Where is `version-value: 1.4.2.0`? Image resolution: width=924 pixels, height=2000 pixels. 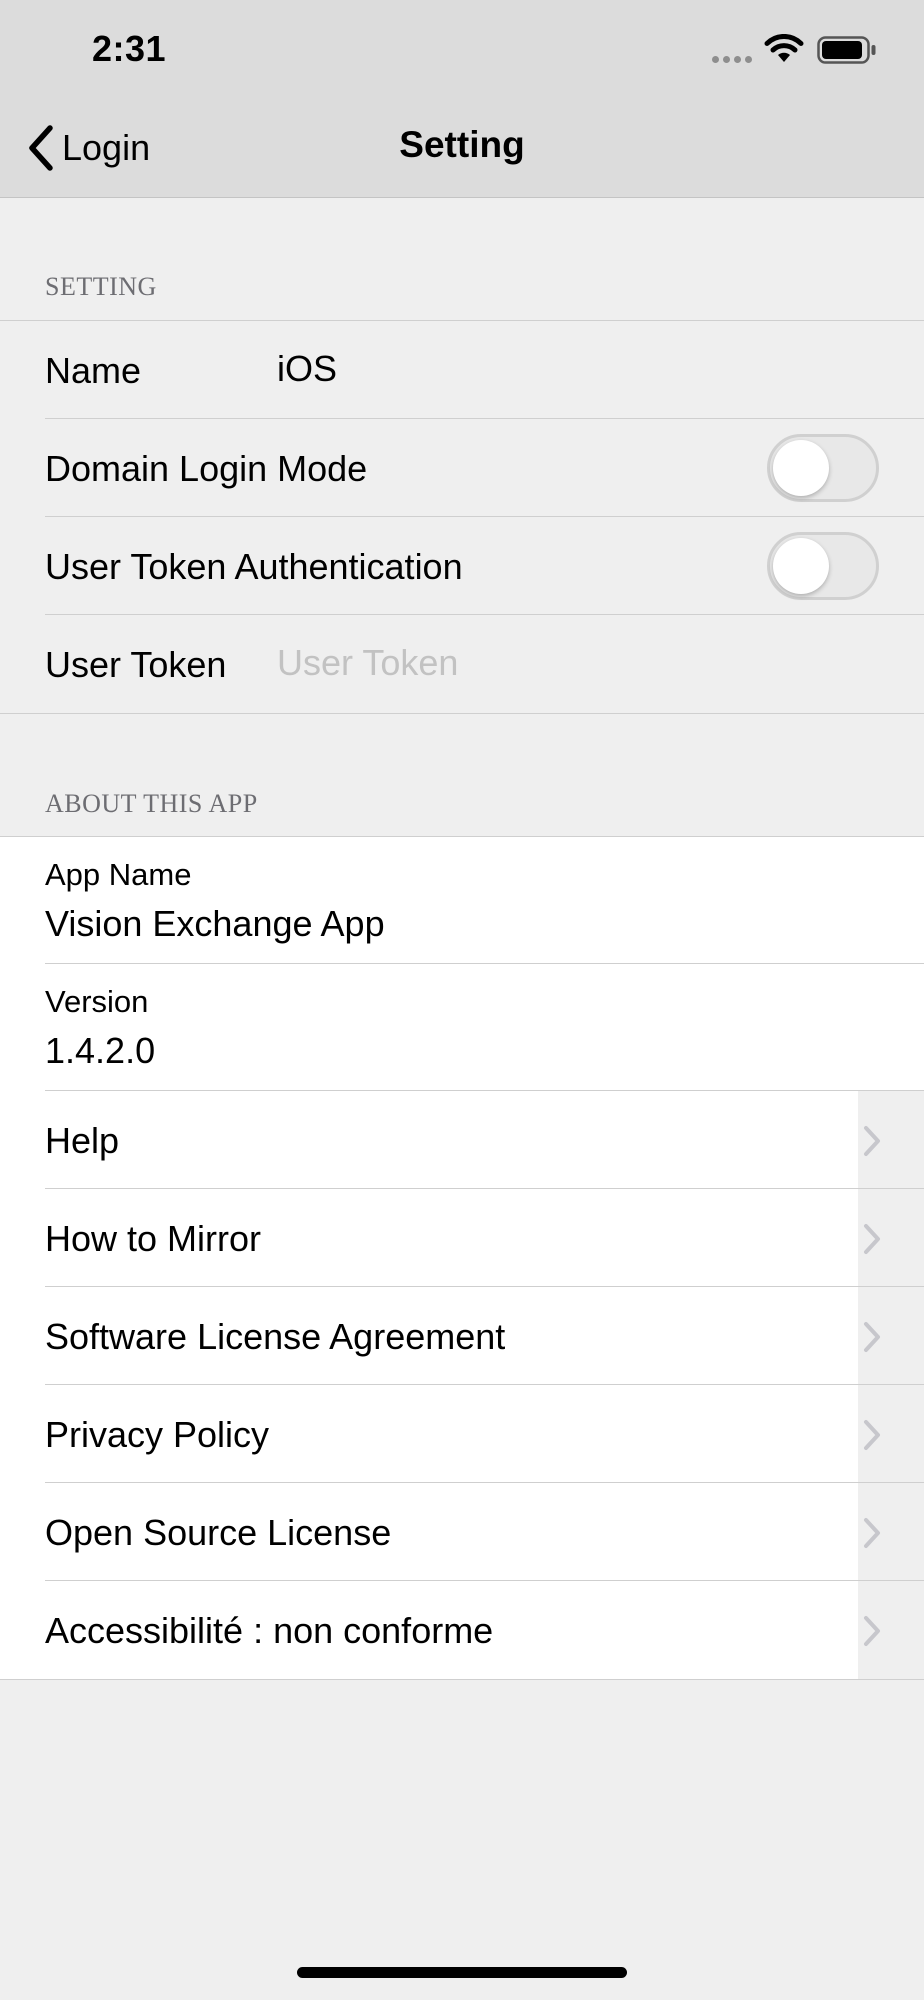 version-value: 1.4.2.0 is located at coordinates (100, 1050).